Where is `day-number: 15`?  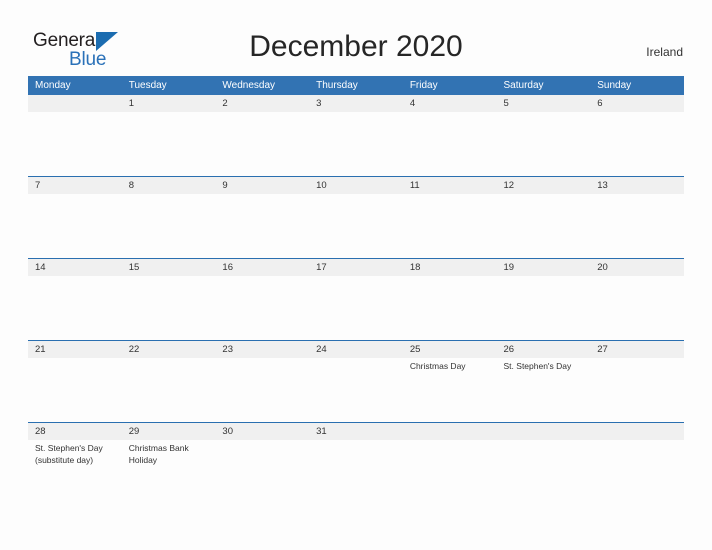 day-number: 15 is located at coordinates (134, 267).